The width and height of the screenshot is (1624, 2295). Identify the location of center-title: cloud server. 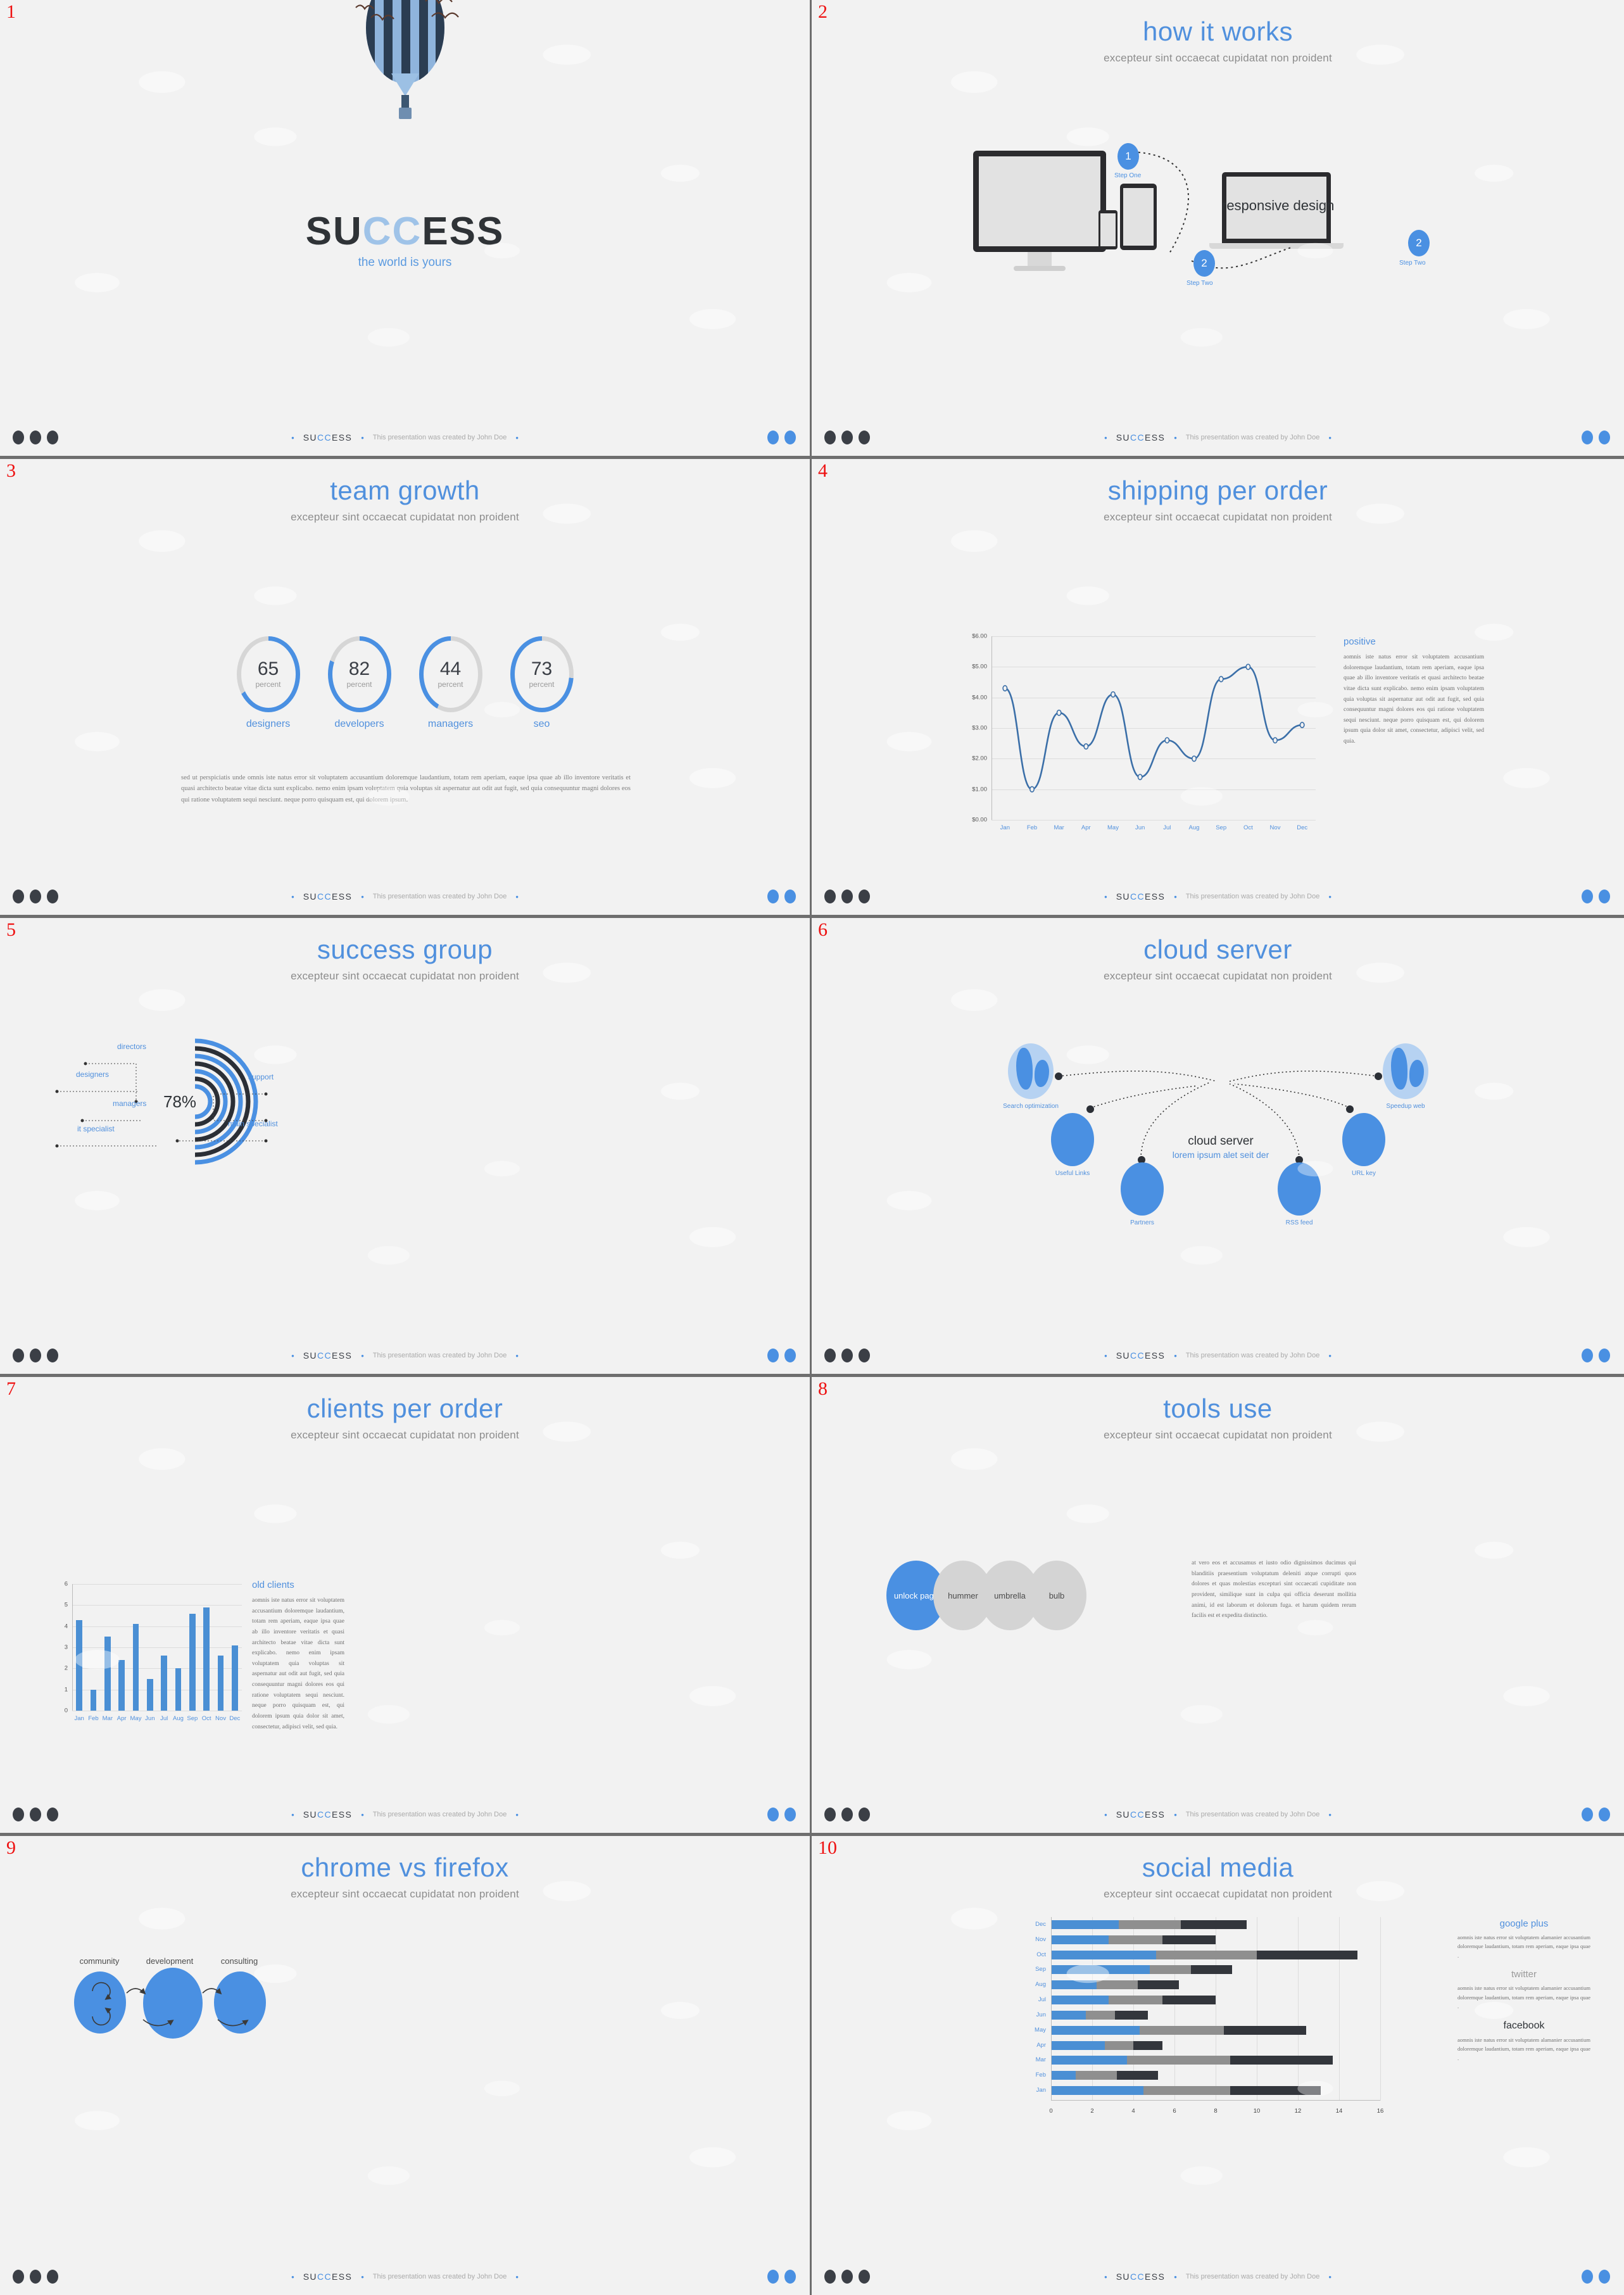
(1221, 1141).